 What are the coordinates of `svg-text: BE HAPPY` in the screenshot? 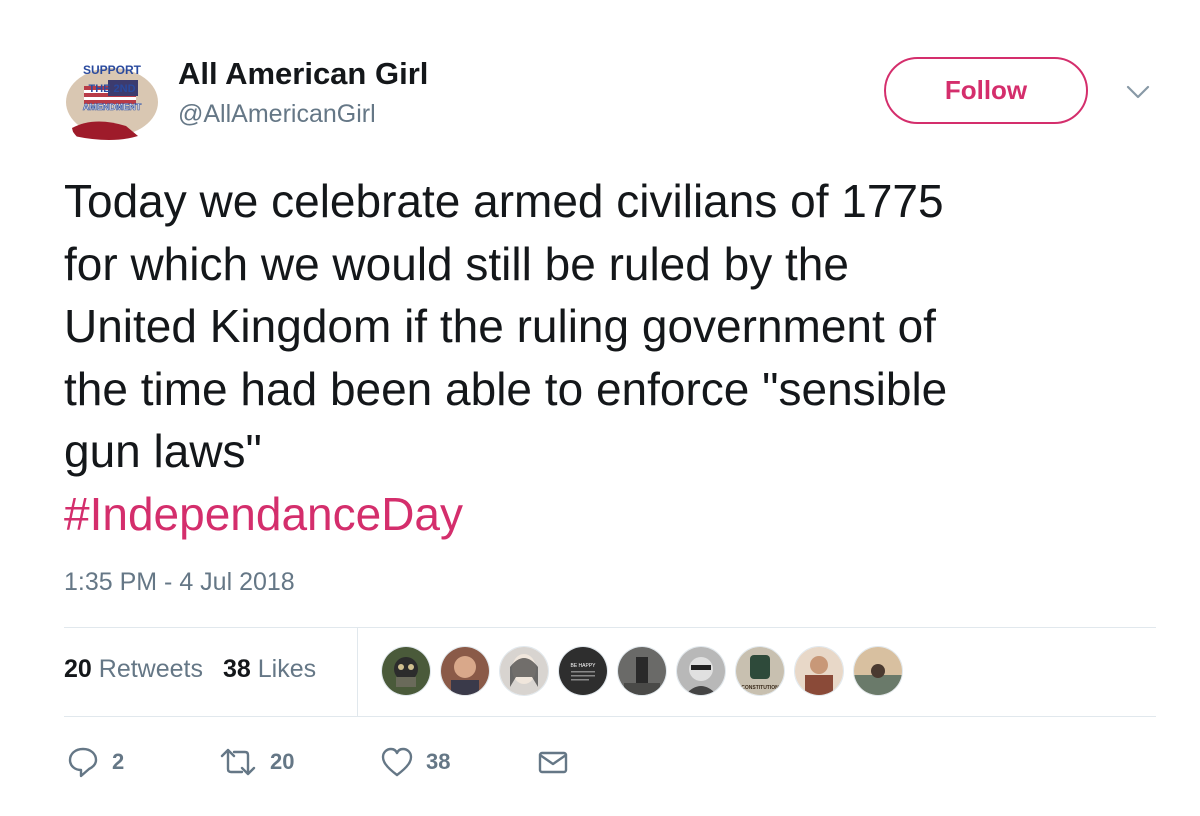 It's located at (583, 666).